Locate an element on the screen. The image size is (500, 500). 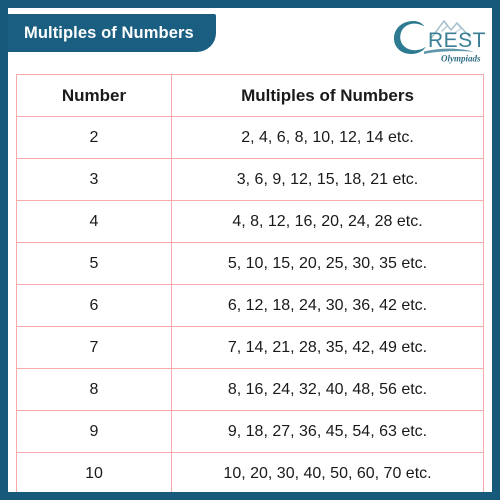
table-row: 7 7, 14, 21, 28, 35, 42, 49 etc. is located at coordinates (250, 347).